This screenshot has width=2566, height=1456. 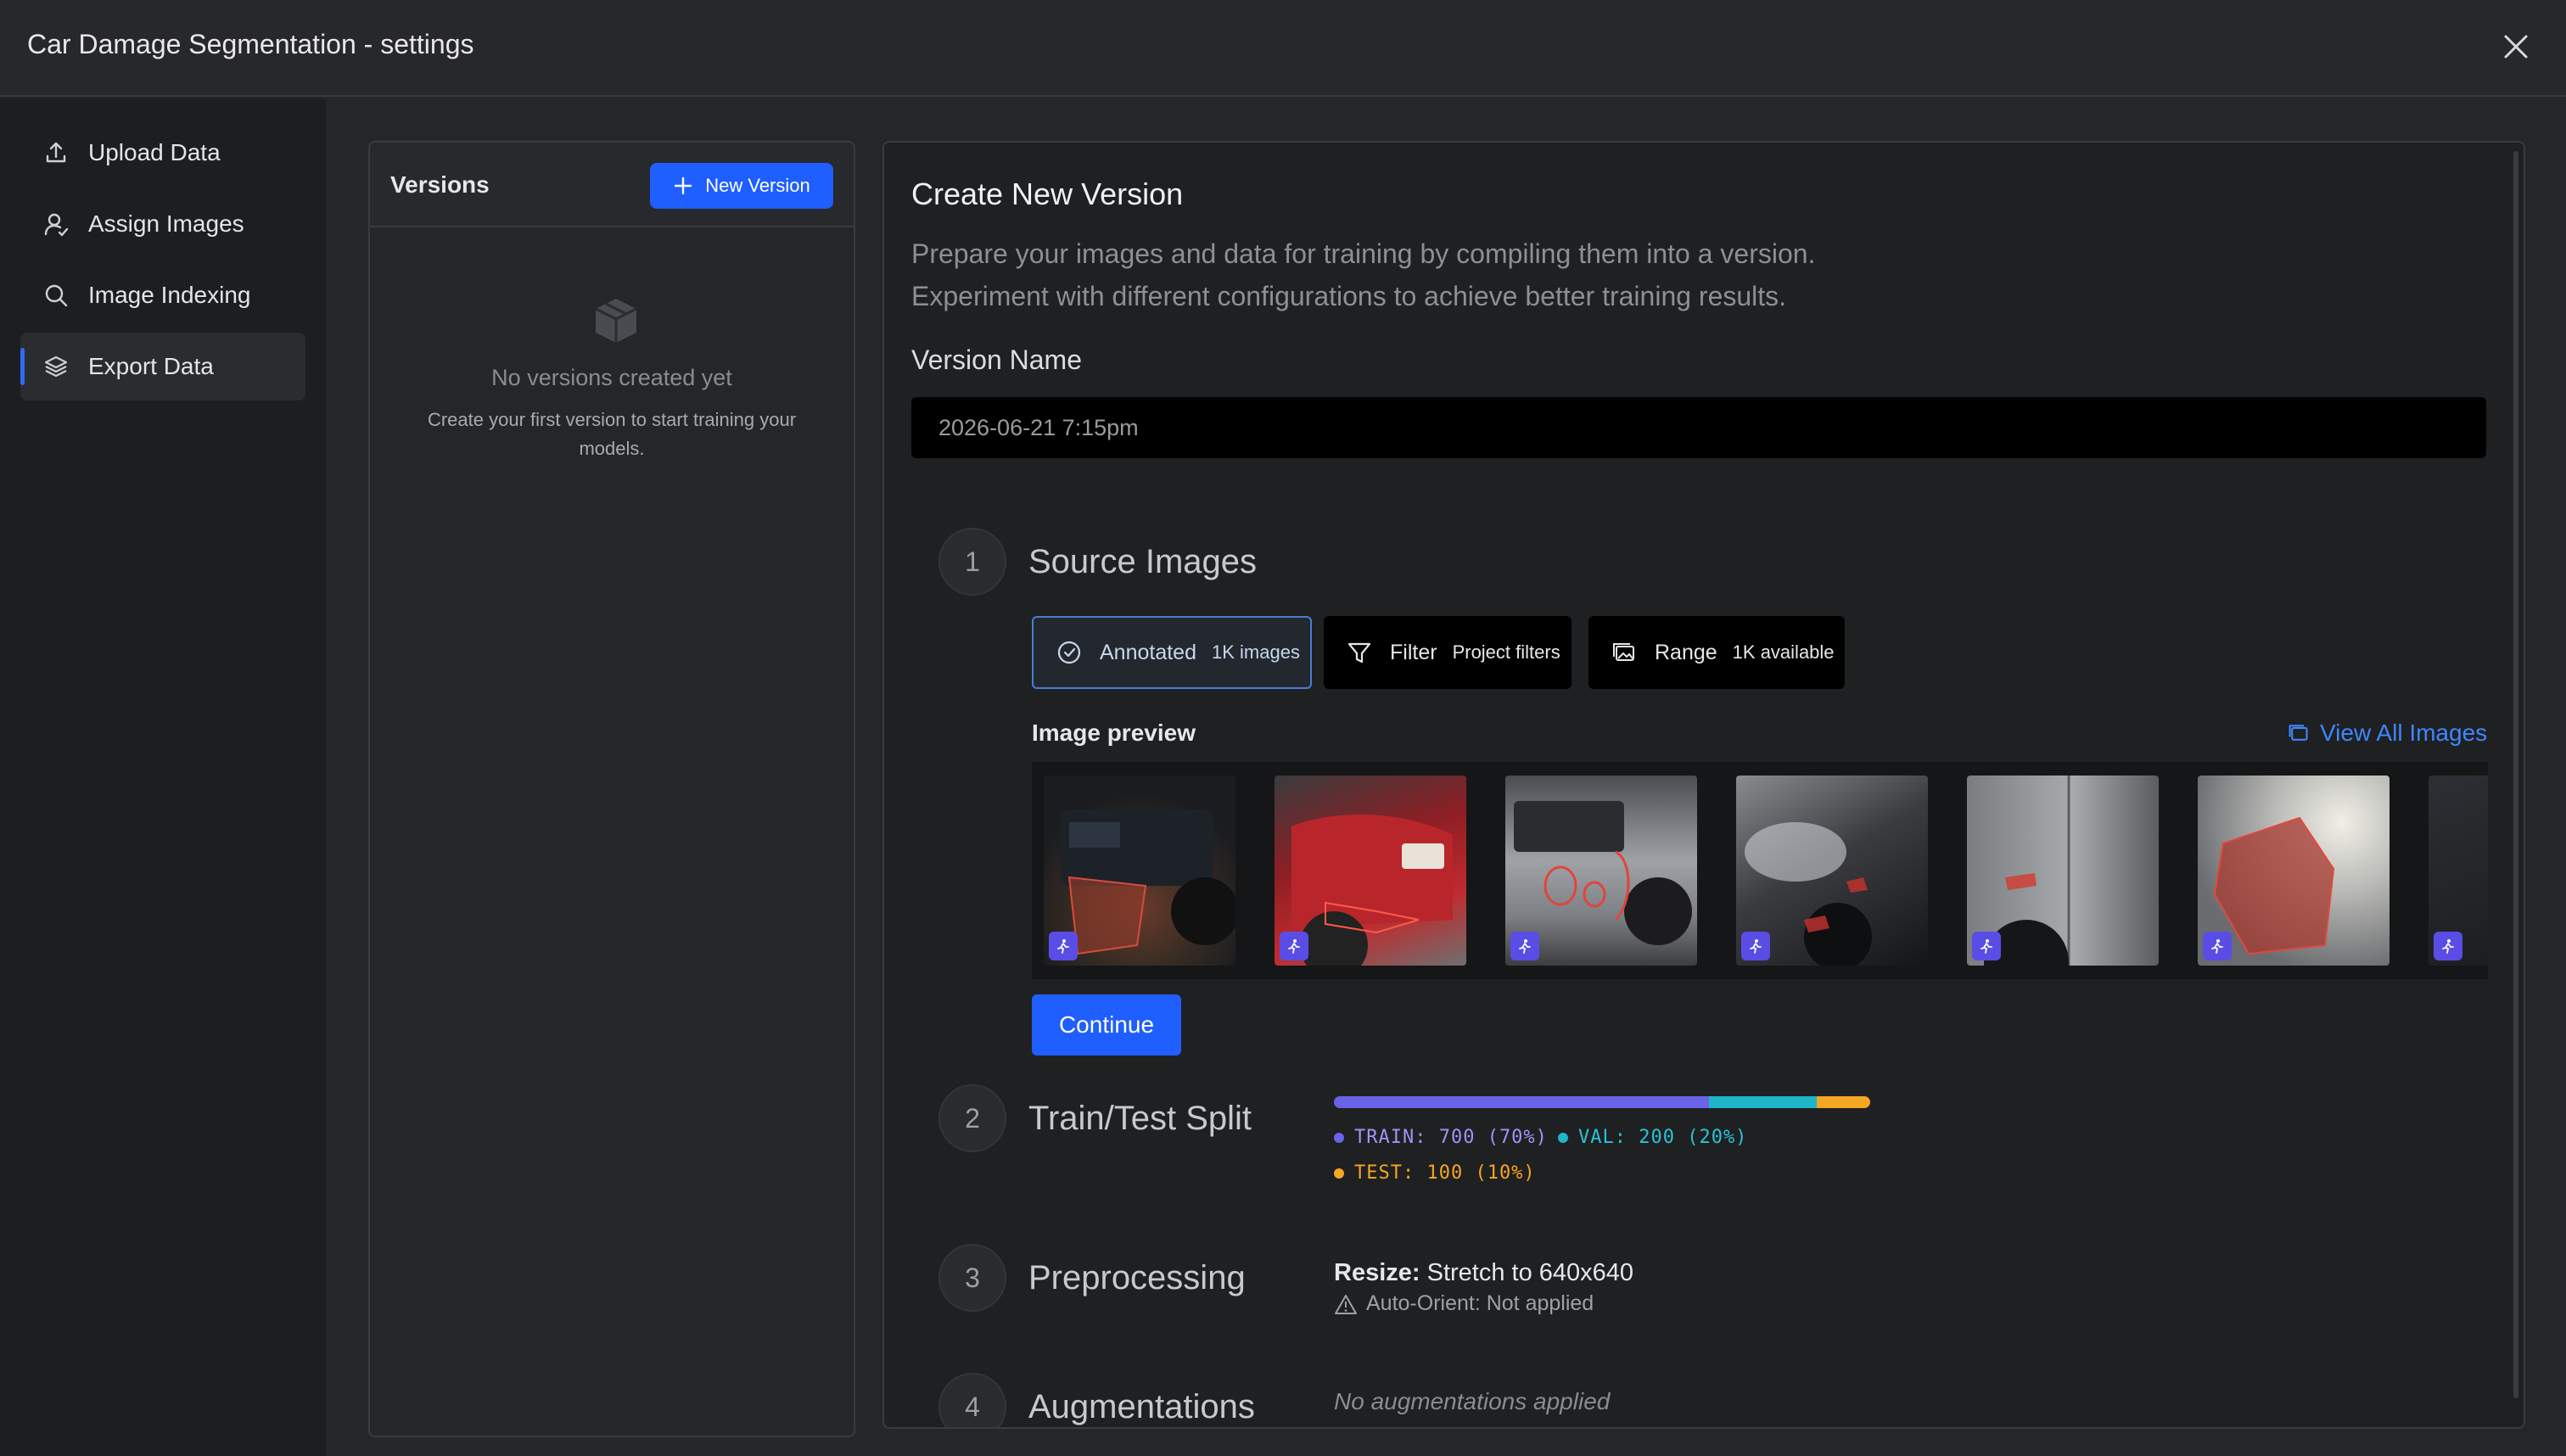 I want to click on sidebar-item-assign-images: Assign Images, so click(x=162, y=224).